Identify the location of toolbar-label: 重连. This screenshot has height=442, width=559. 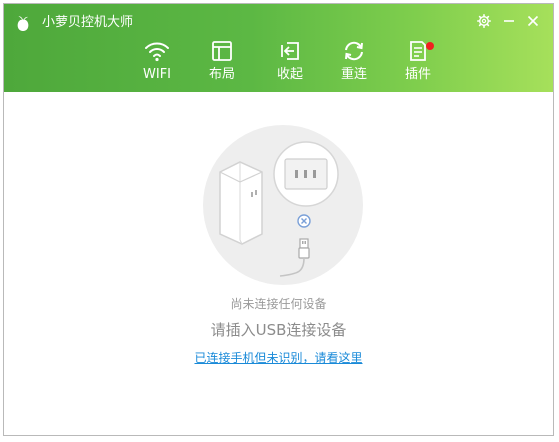
(353, 74).